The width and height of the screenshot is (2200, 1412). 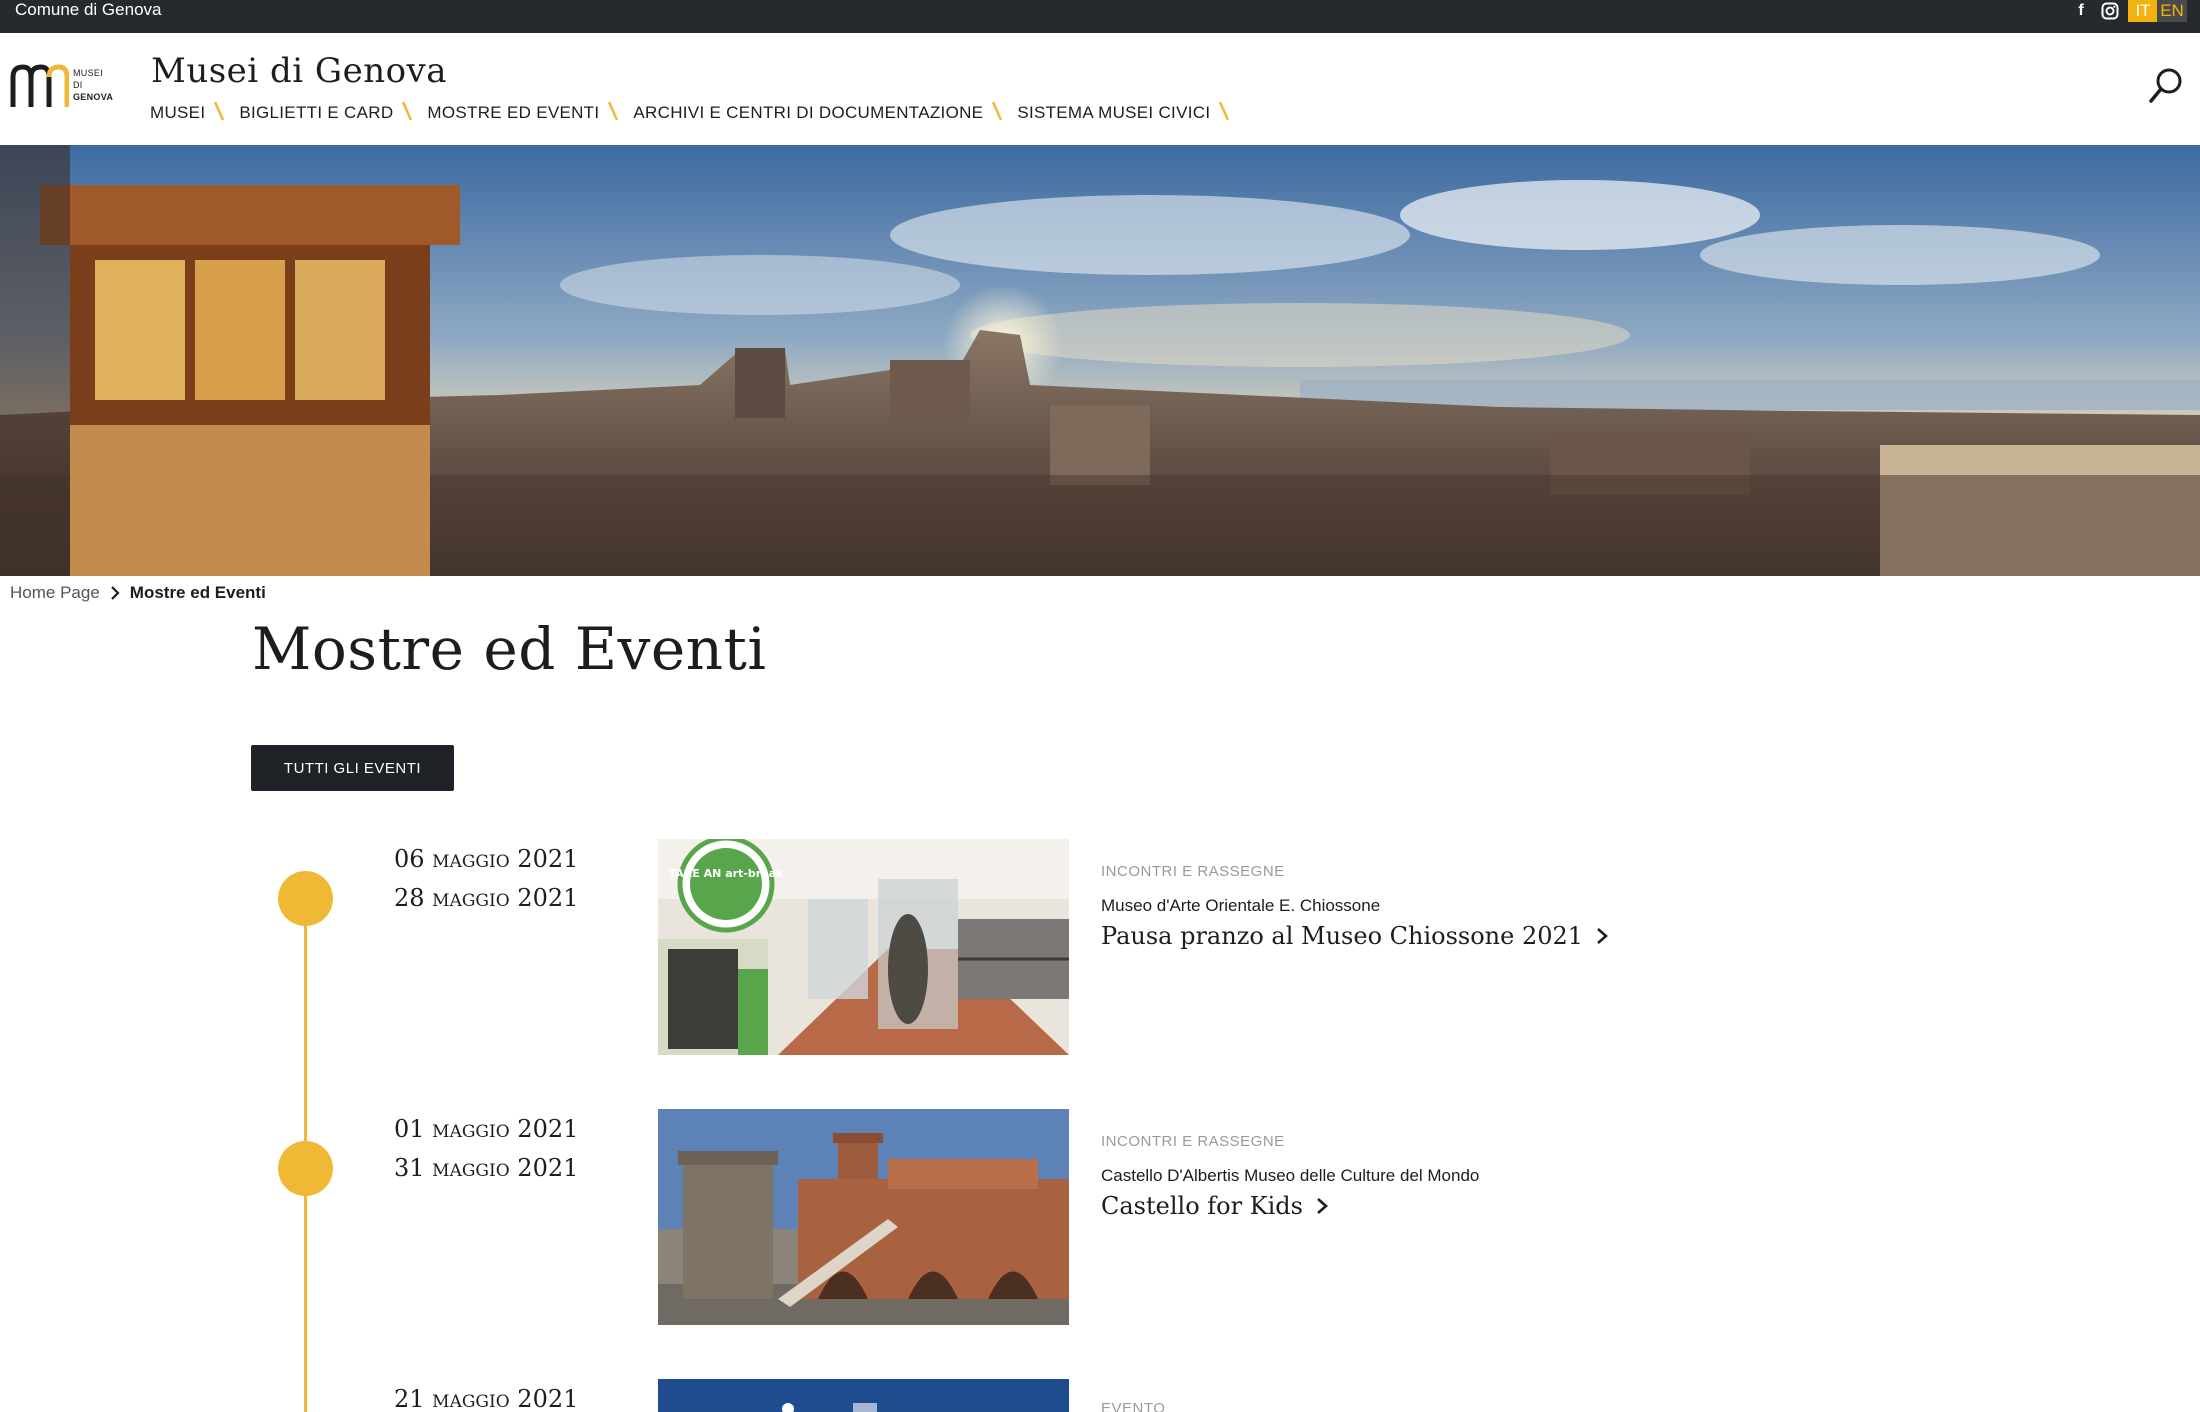 I want to click on language-en: EN, so click(x=2172, y=11).